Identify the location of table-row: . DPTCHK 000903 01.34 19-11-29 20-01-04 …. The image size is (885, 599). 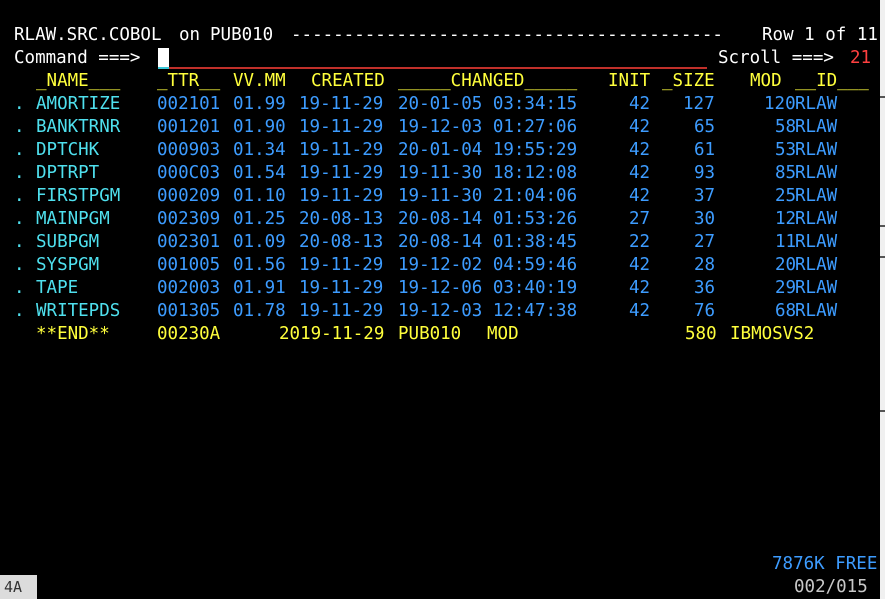
(425, 150).